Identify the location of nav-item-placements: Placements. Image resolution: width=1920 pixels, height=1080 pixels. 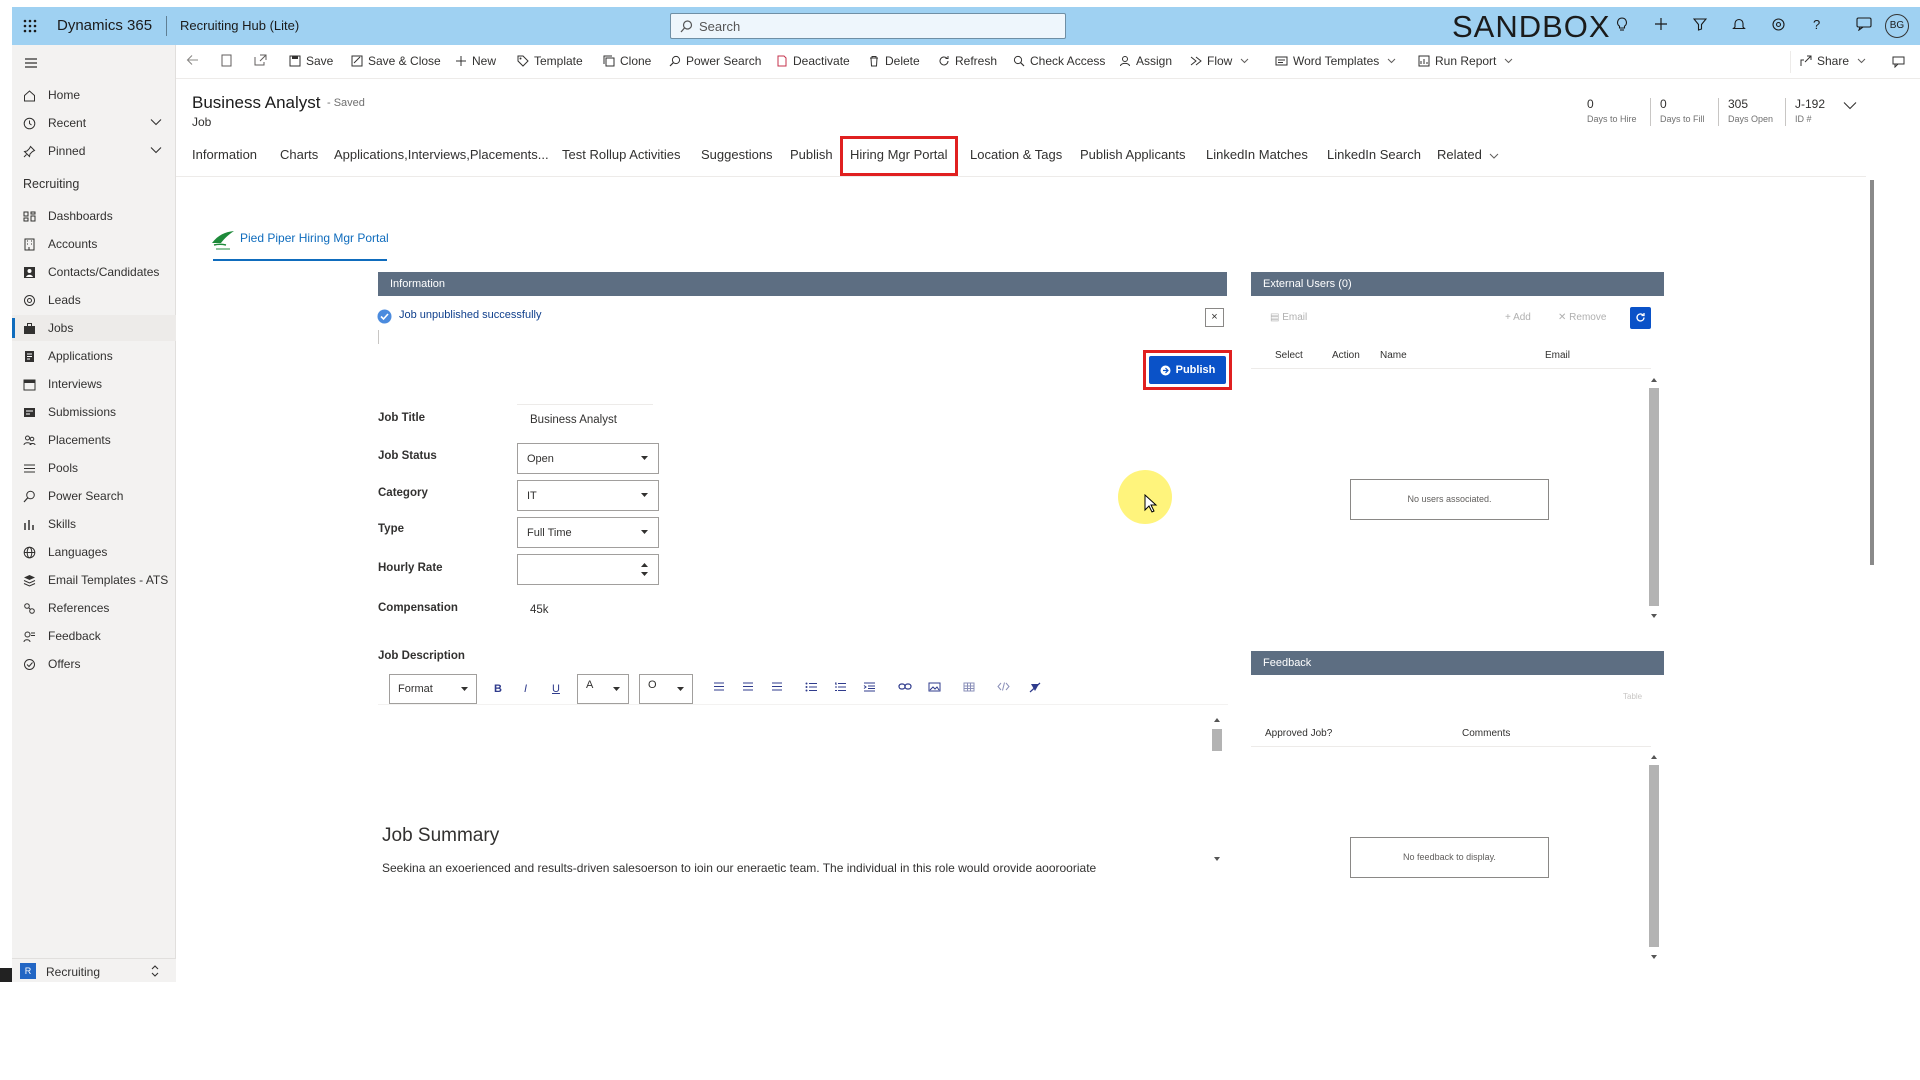
(94, 440).